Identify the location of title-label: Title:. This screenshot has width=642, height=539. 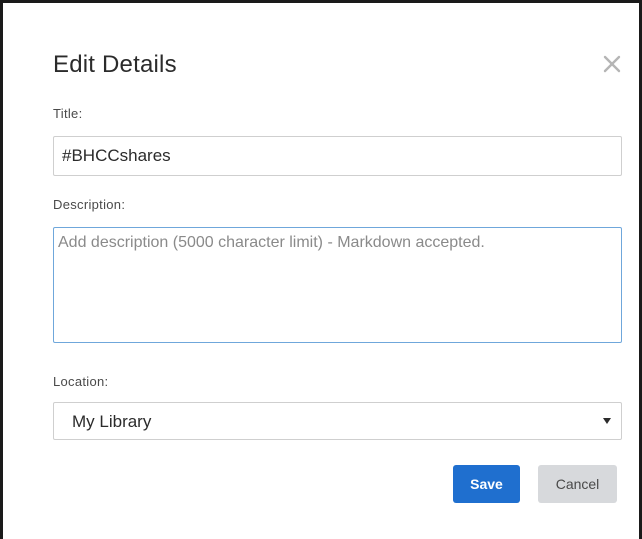
(68, 113).